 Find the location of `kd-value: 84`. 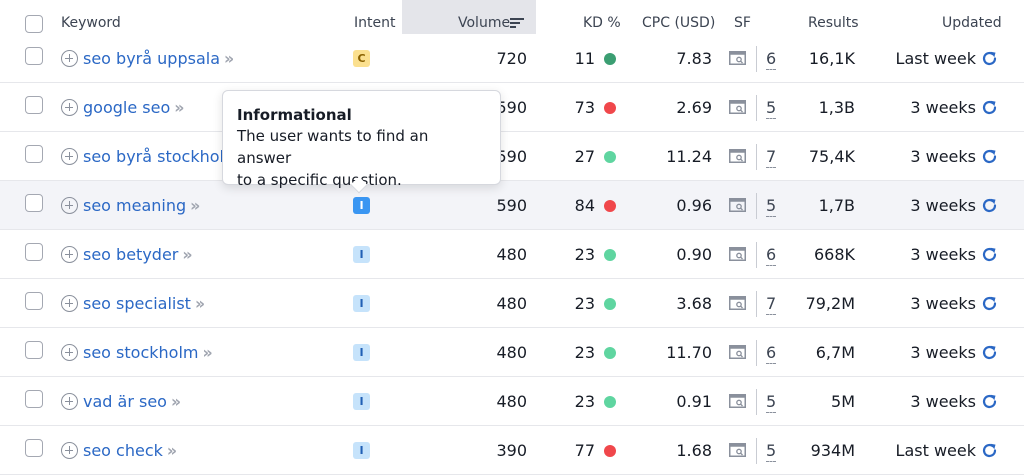

kd-value: 84 is located at coordinates (584, 205).